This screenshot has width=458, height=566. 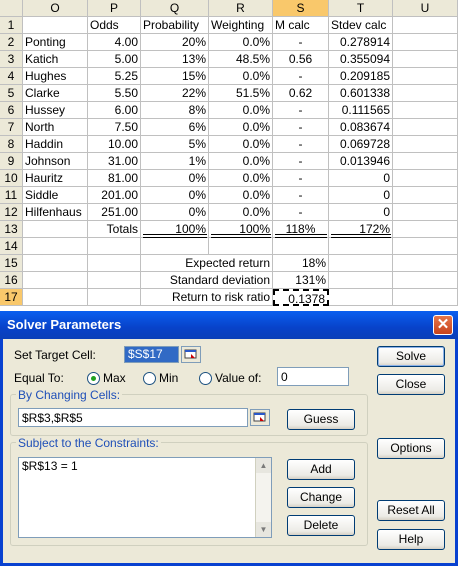 What do you see at coordinates (114, 212) in the screenshot?
I see `table-cell: 251.00` at bounding box center [114, 212].